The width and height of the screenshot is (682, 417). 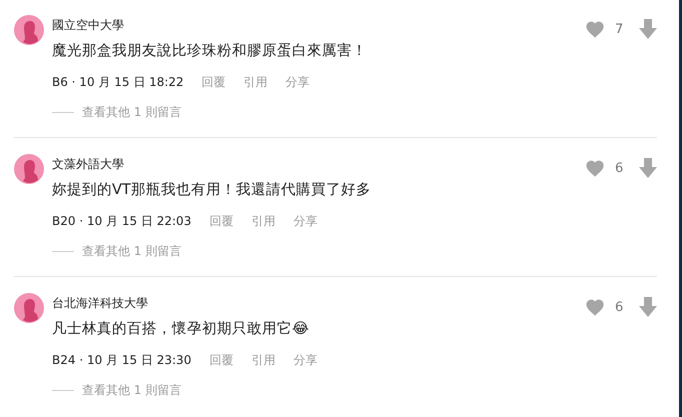 What do you see at coordinates (211, 190) in the screenshot?
I see `comment-text: 妳提到的VT那瓶我也有用！我還請代購買了好多` at bounding box center [211, 190].